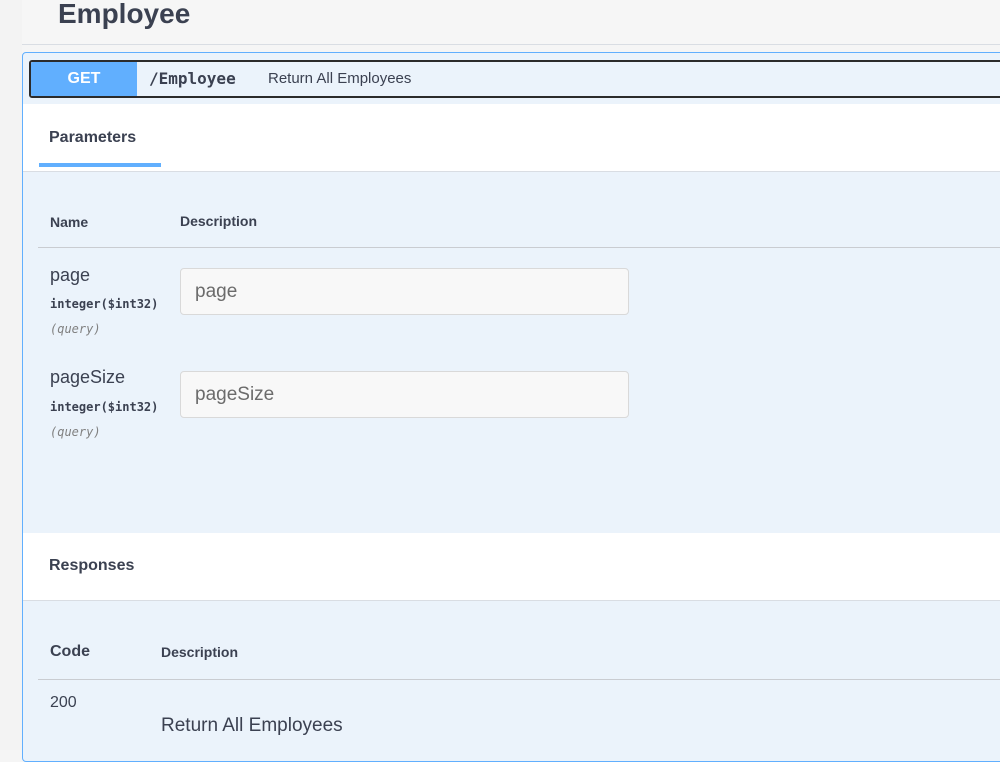  I want to click on responses-title: Responses, so click(92, 565).